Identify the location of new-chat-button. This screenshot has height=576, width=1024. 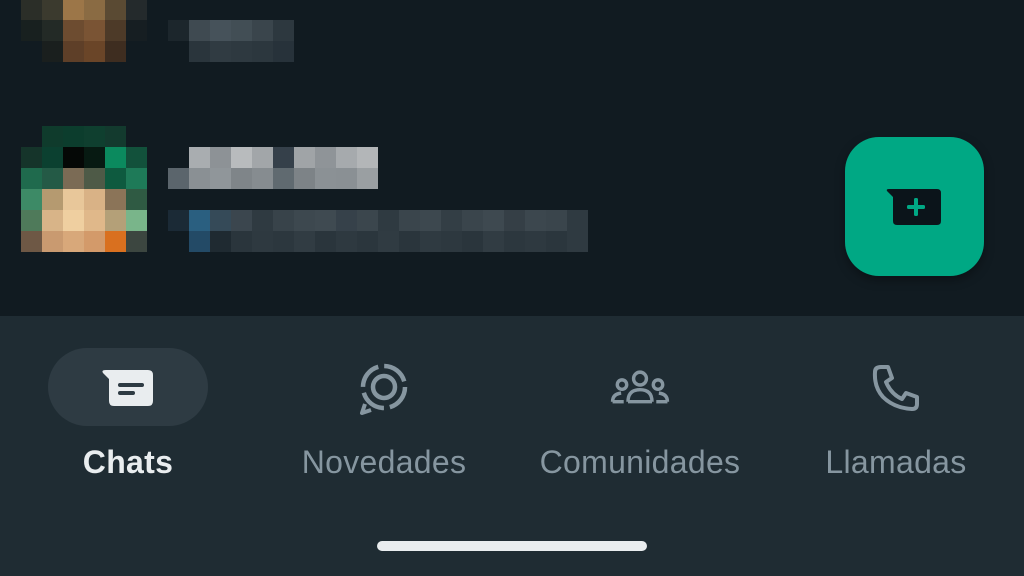
(914, 206).